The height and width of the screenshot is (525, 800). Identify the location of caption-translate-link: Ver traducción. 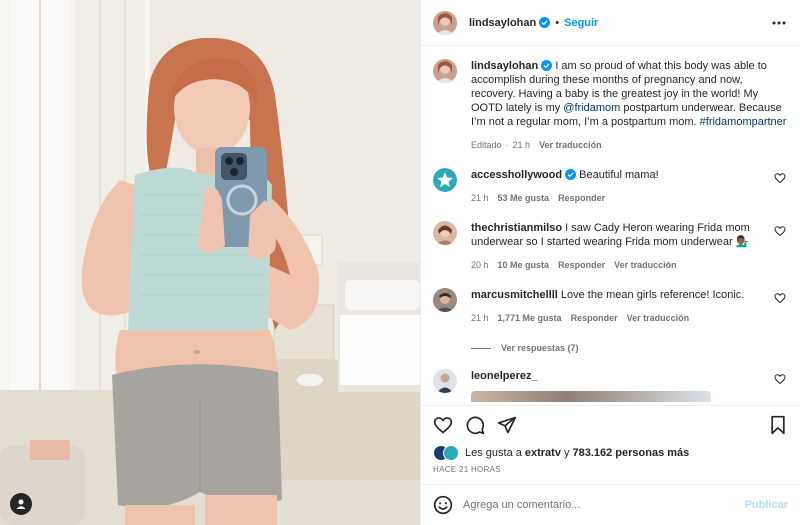
(570, 145).